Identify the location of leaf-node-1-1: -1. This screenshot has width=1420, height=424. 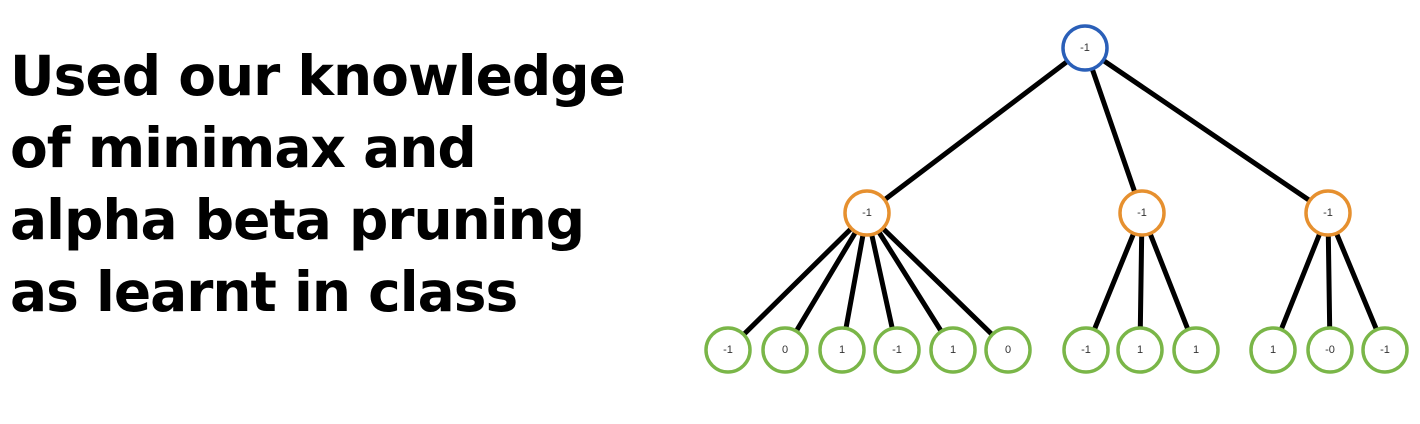
(728, 350).